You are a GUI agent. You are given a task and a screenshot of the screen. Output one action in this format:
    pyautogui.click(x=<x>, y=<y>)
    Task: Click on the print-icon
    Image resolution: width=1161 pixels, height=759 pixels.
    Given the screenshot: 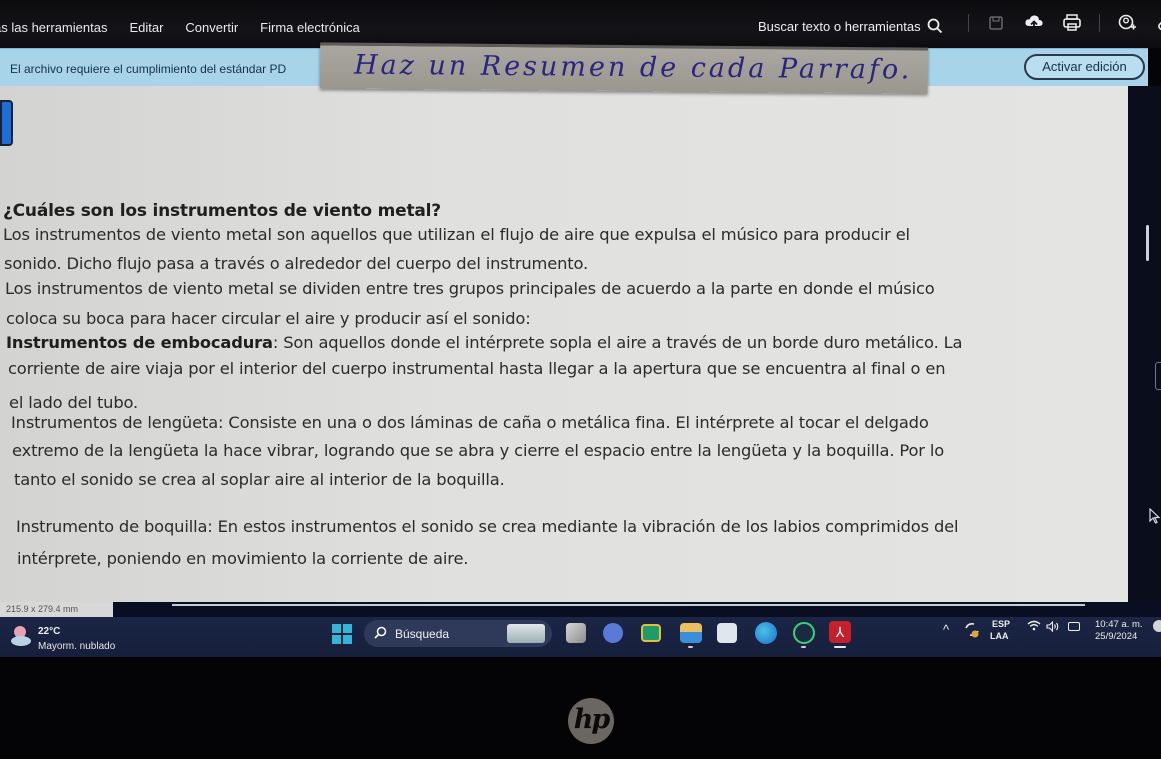 What is the action you would take?
    pyautogui.click(x=1072, y=23)
    